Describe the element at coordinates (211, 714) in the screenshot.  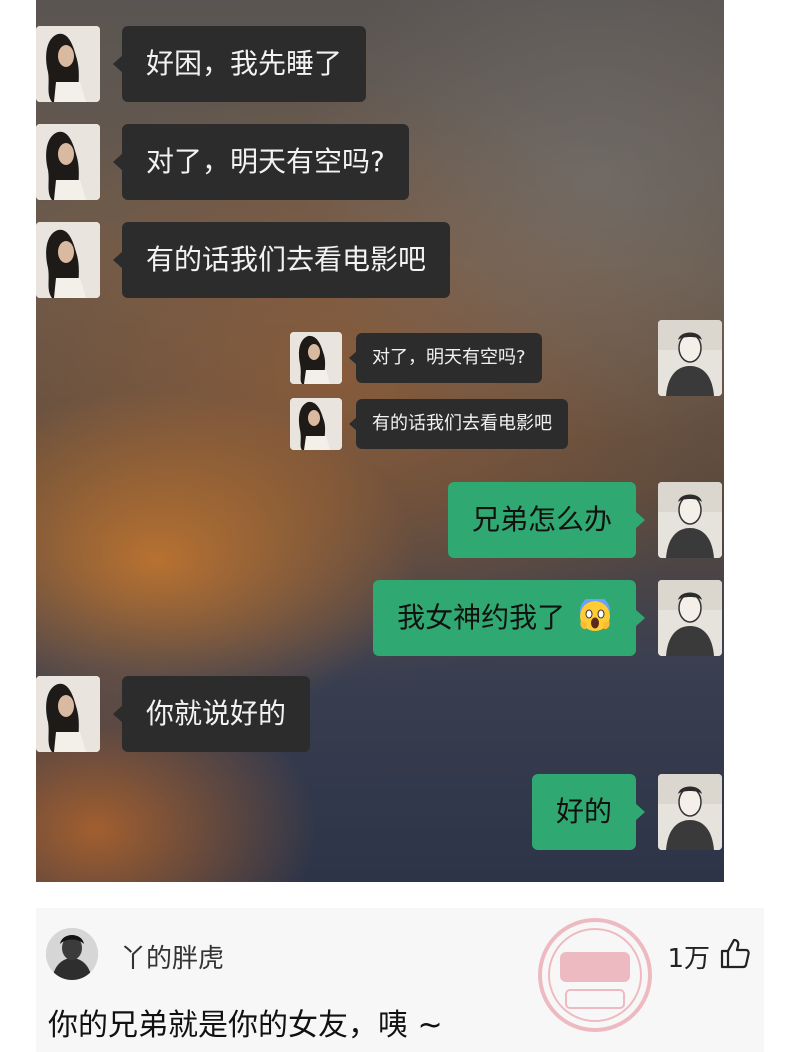
I see `chat-bubble: 你就说好的` at that location.